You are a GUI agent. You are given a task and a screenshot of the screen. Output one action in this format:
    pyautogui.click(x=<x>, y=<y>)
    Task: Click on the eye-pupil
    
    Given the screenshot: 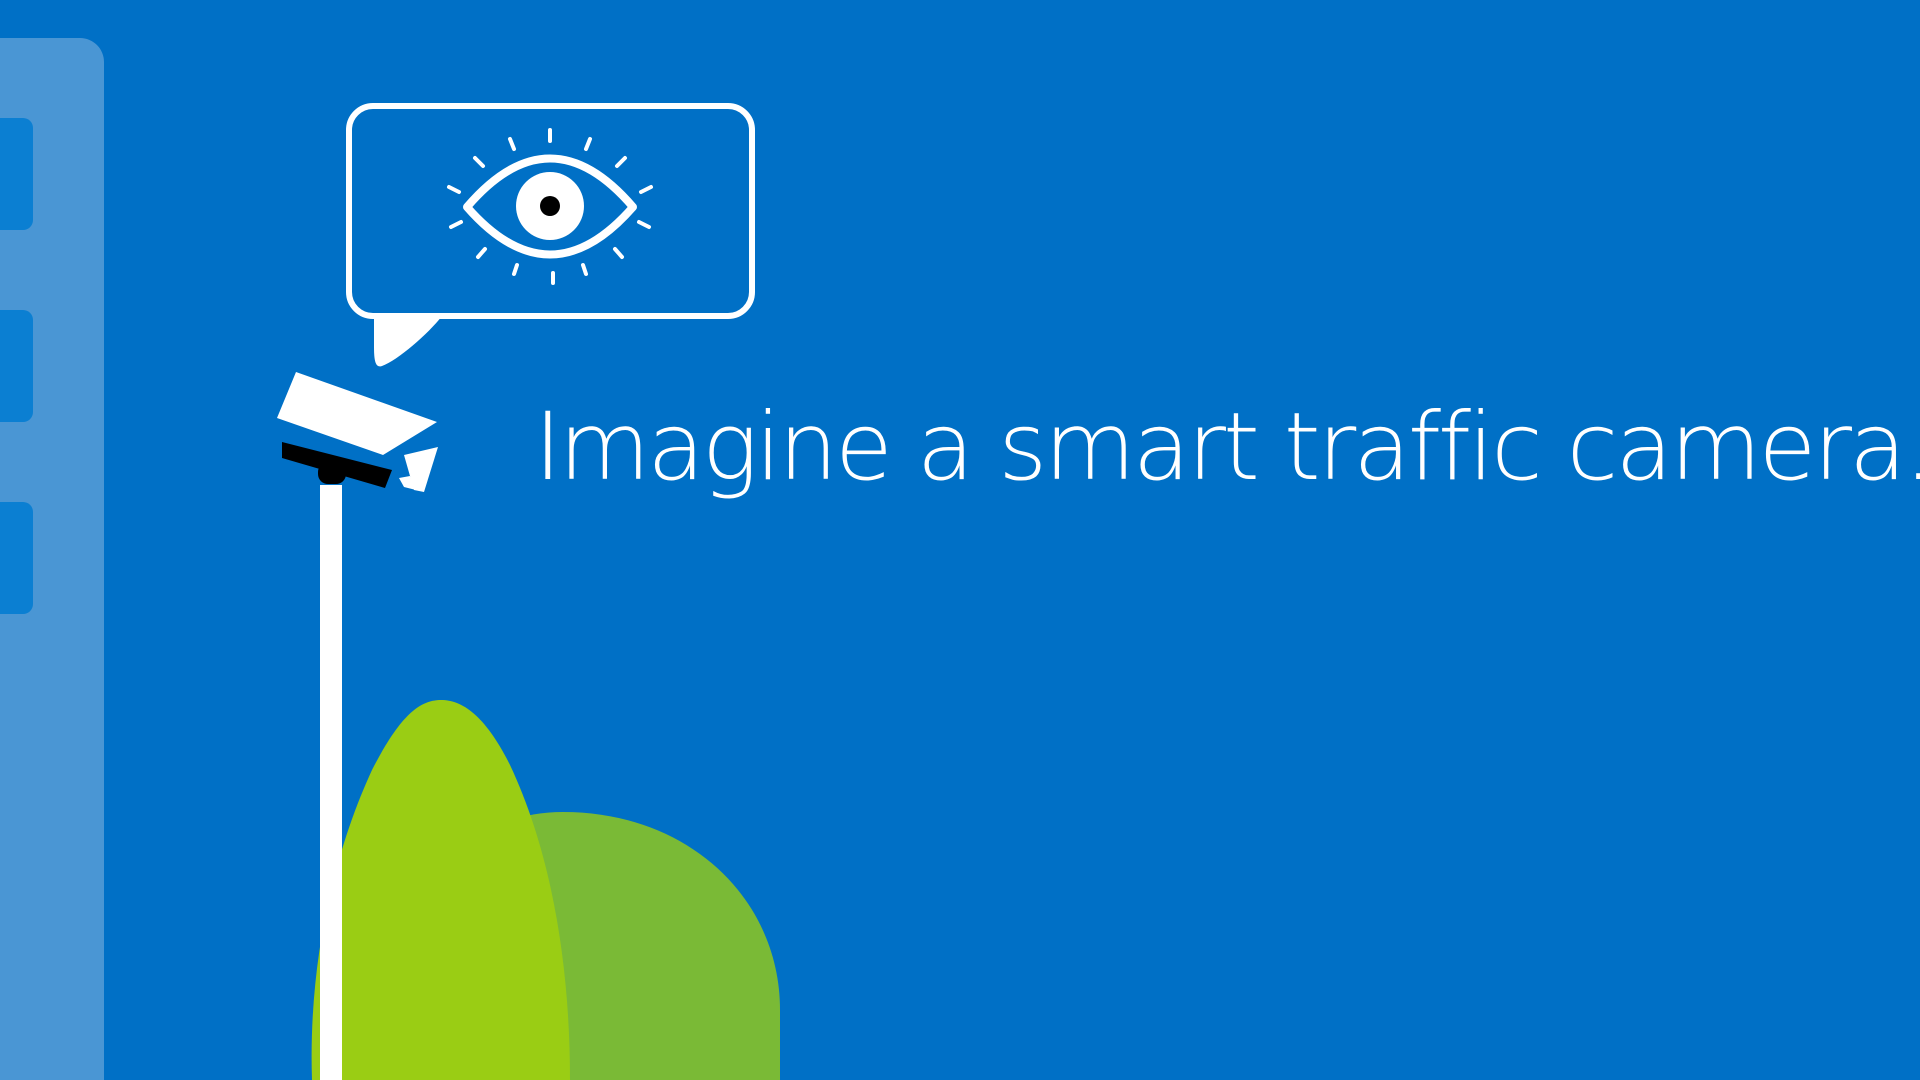 What is the action you would take?
    pyautogui.click(x=550, y=206)
    